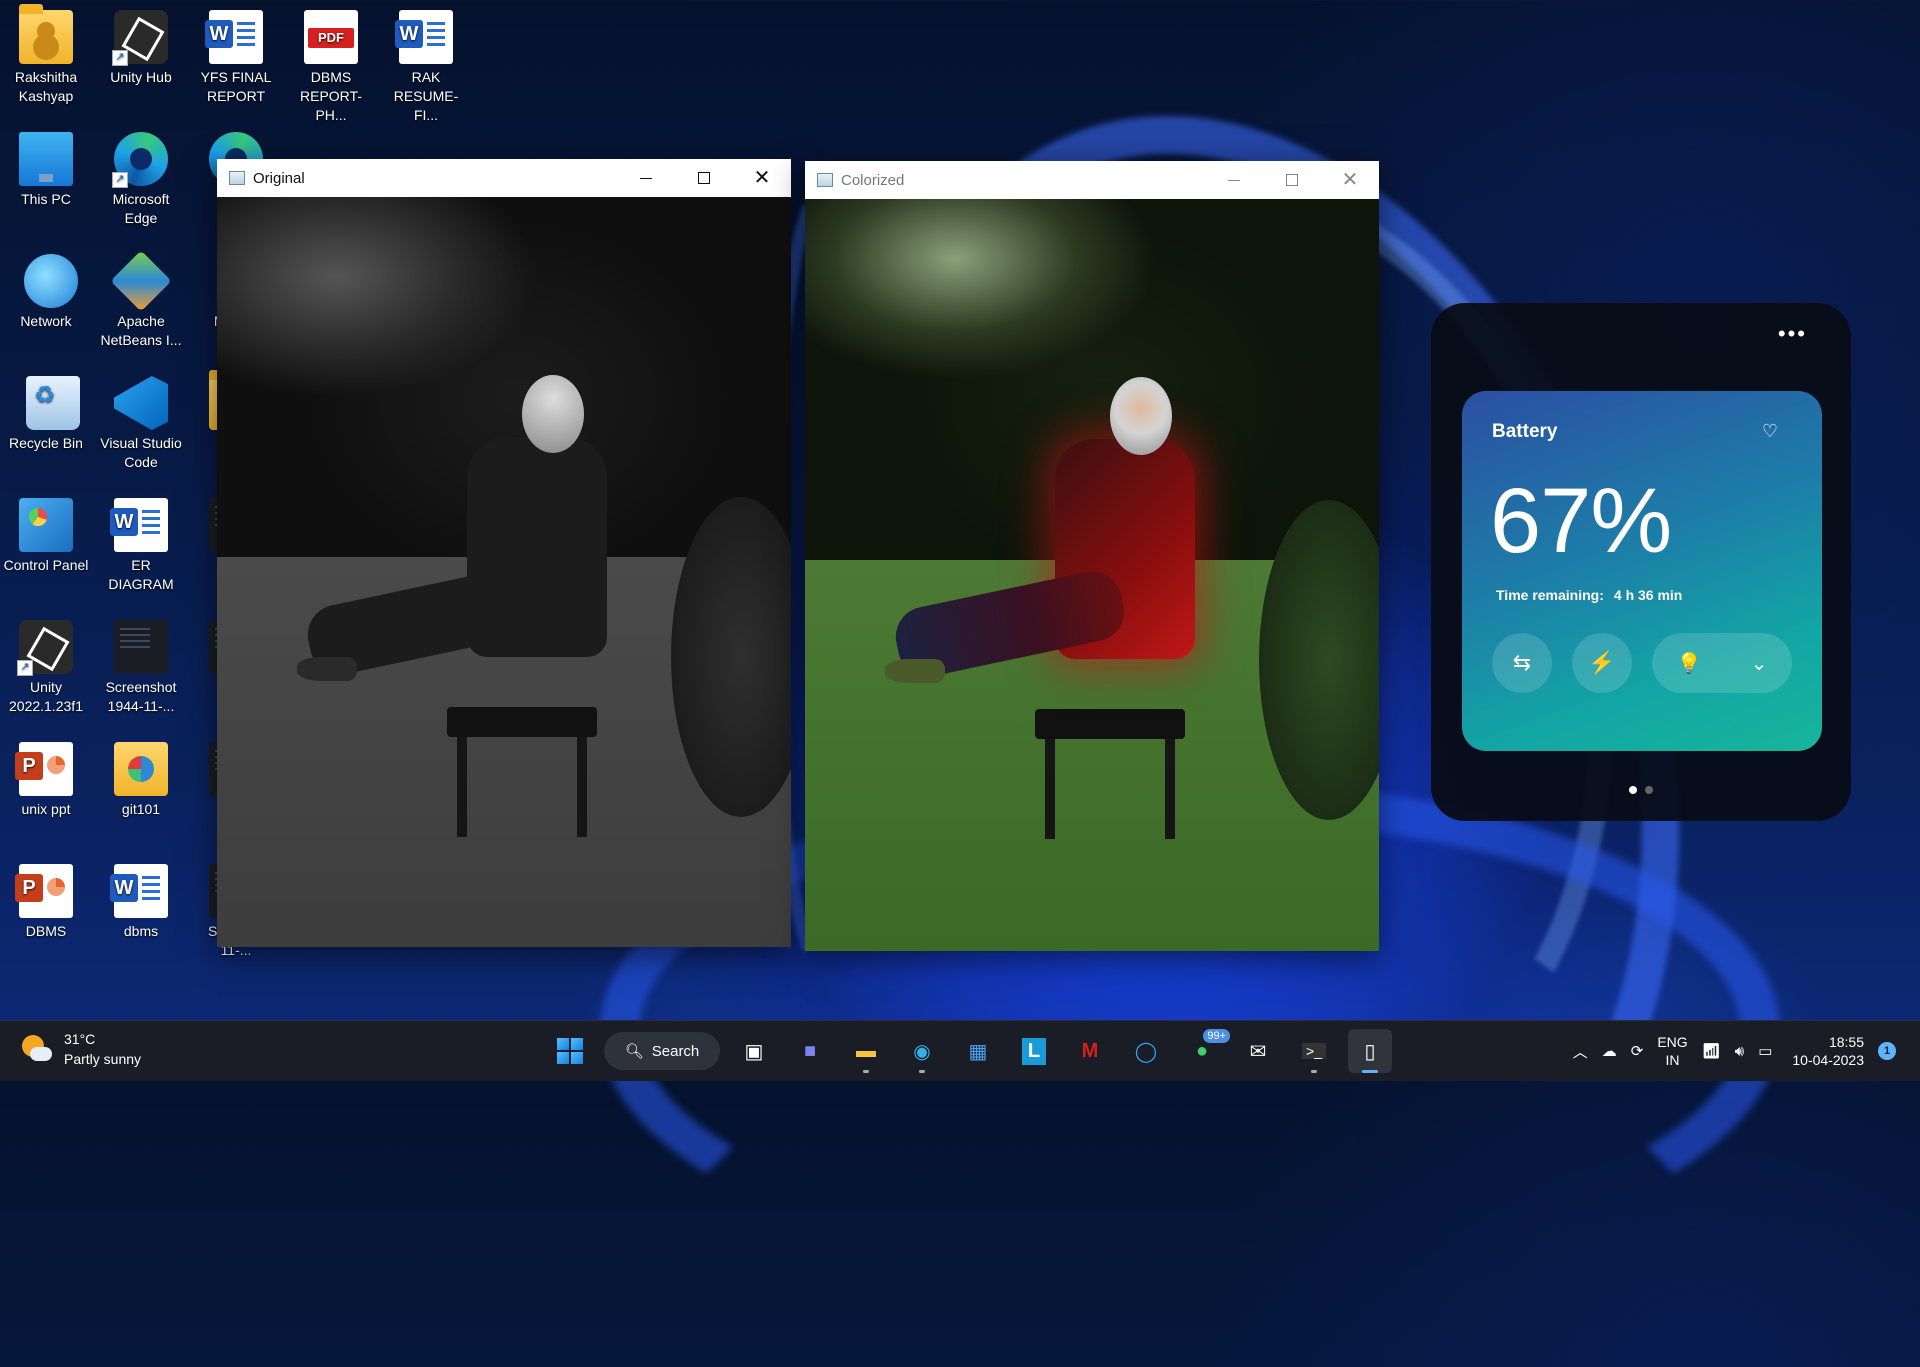 The image size is (1920, 1367). Describe the element at coordinates (1146, 1051) in the screenshot. I see `cortana-button: ◯` at that location.